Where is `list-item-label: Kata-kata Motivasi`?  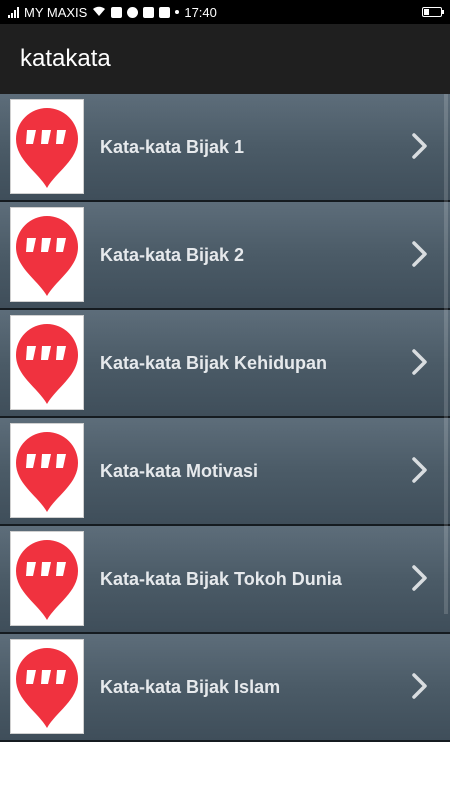 list-item-label: Kata-kata Motivasi is located at coordinates (179, 470).